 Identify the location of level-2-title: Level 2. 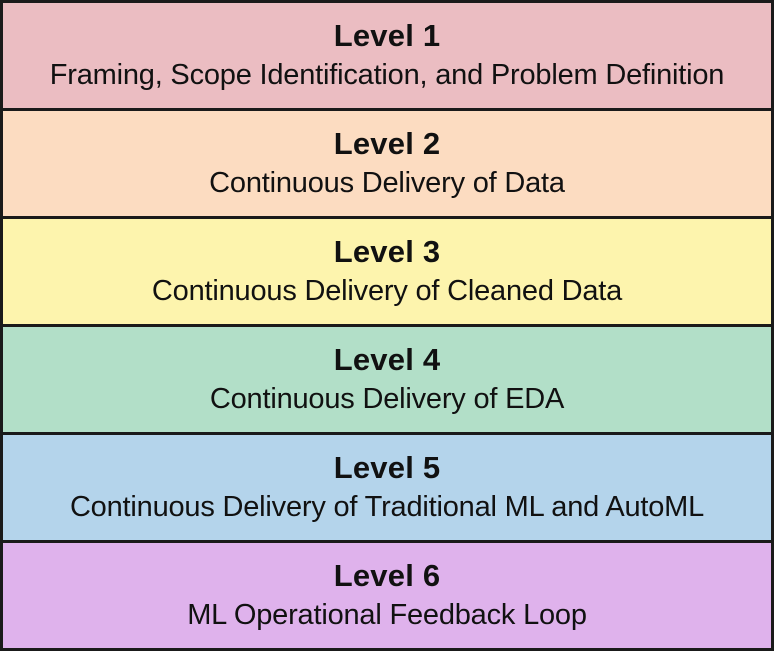
(387, 143).